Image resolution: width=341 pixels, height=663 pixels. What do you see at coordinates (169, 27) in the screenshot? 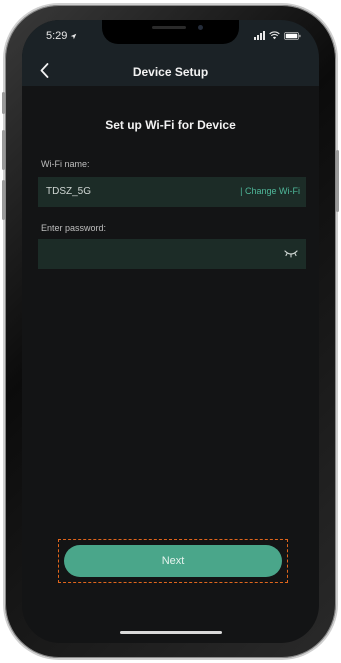
I see `speaker` at bounding box center [169, 27].